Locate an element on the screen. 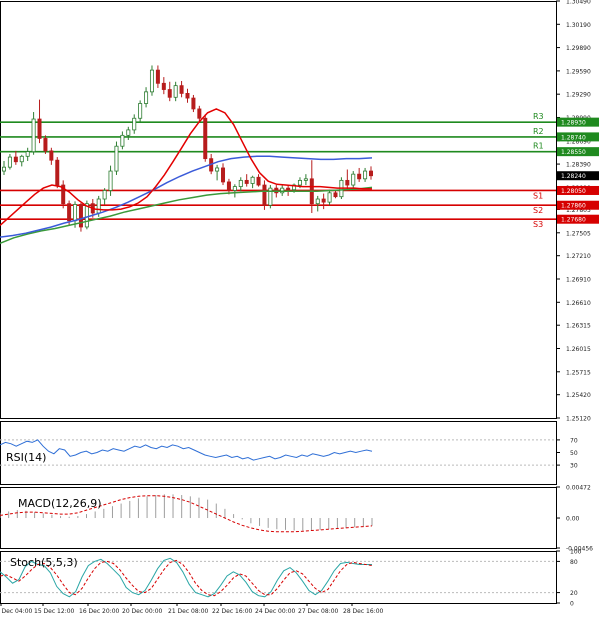 This screenshot has height=621, width=600. x-tick-label: 15 Dec 12:00 is located at coordinates (54, 611).